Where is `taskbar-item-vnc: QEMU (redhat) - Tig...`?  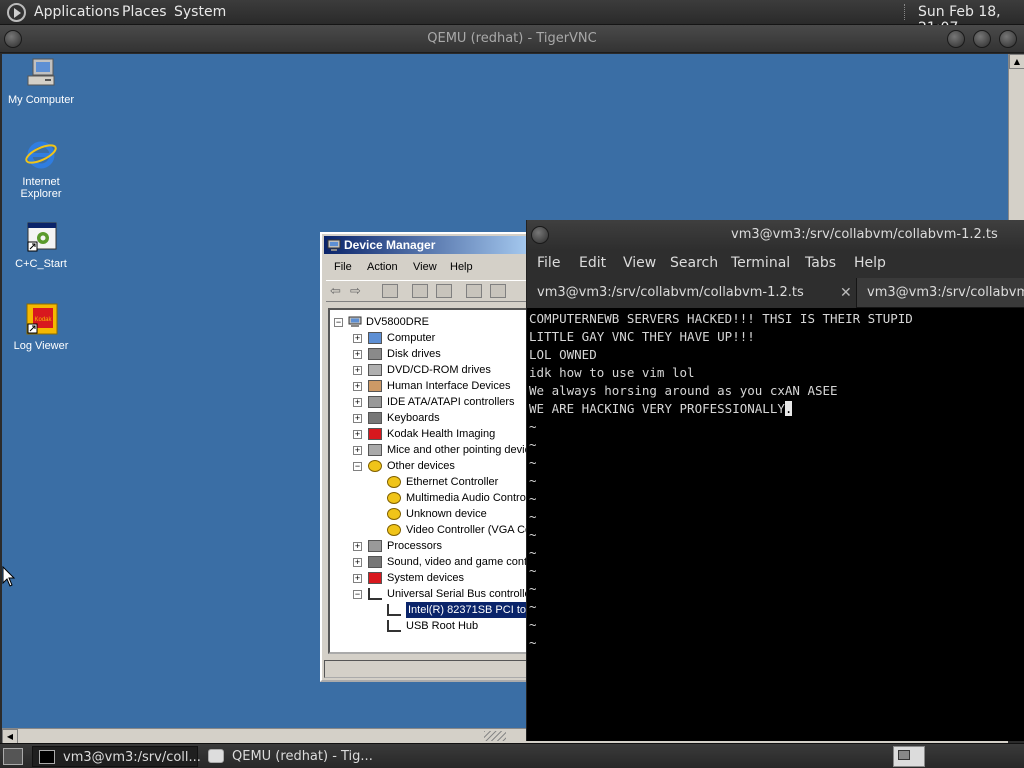 taskbar-item-vnc: QEMU (redhat) - Tig... is located at coordinates (297, 756).